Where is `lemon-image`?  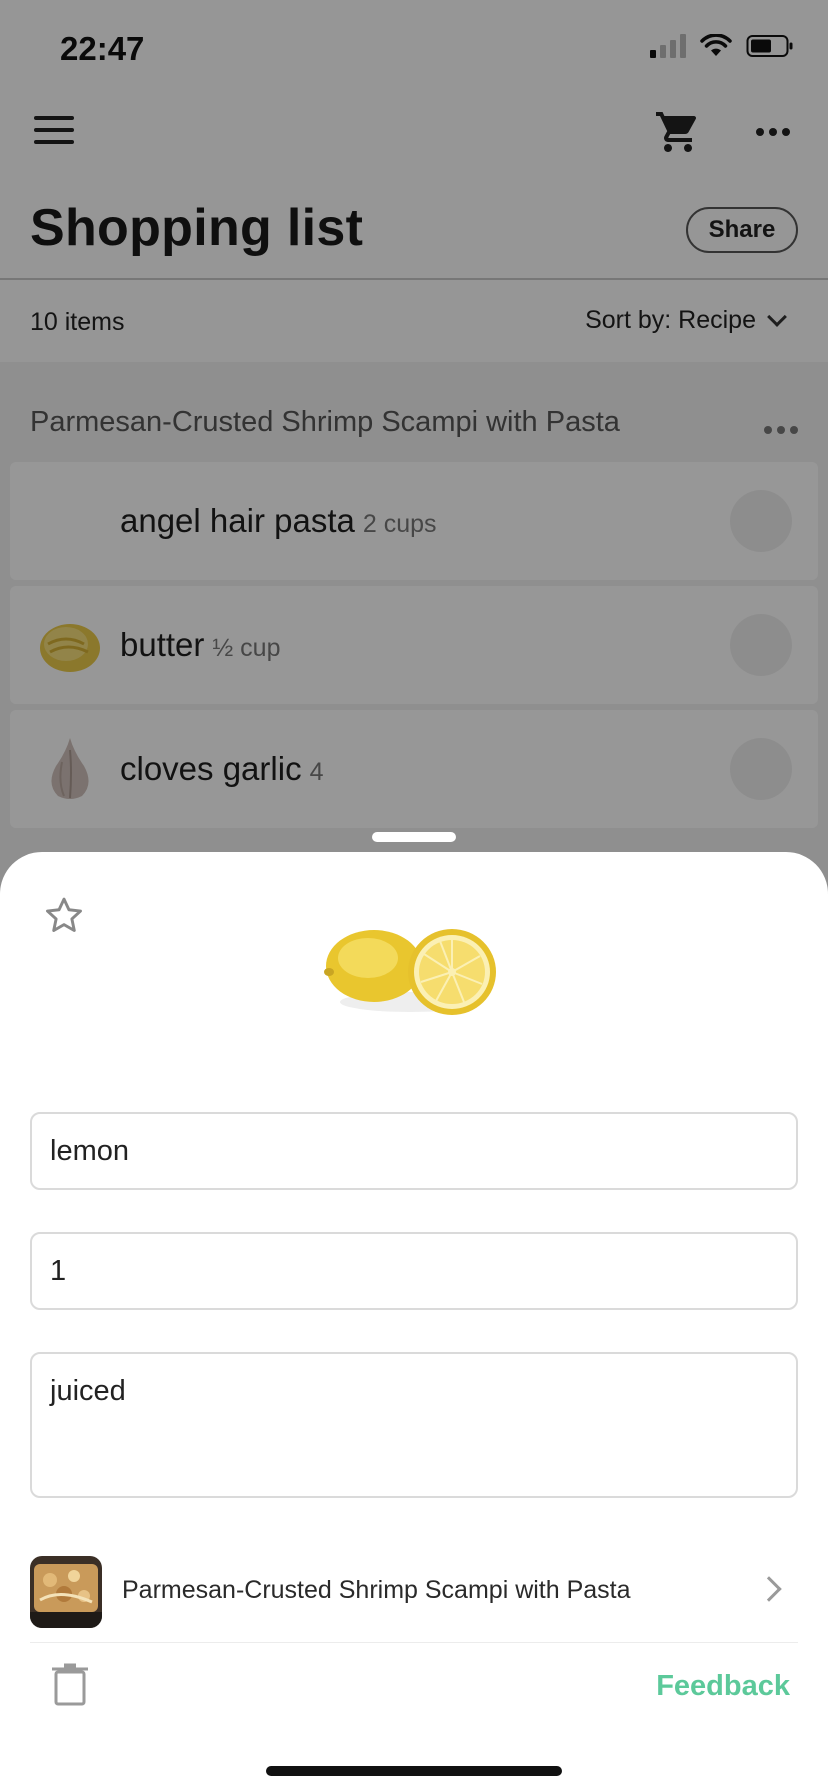 lemon-image is located at coordinates (410, 972).